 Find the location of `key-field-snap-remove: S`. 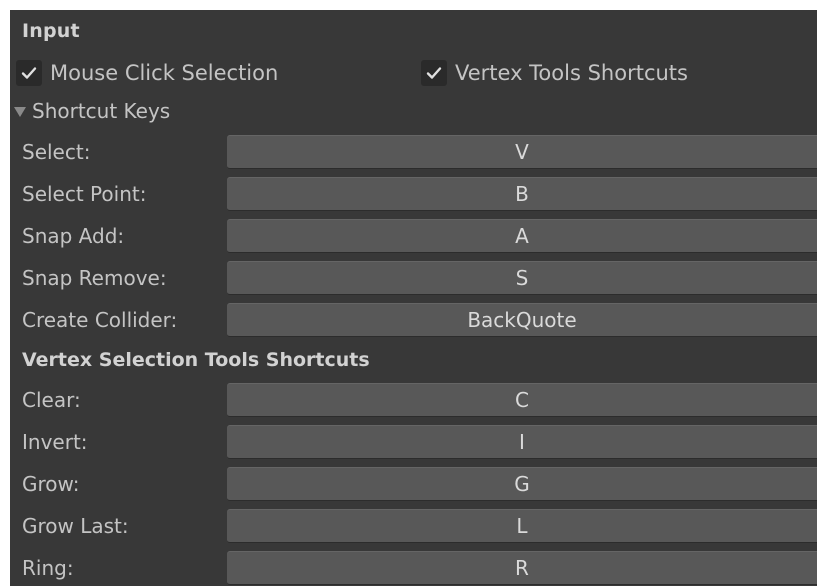

key-field-snap-remove: S is located at coordinates (522, 278).